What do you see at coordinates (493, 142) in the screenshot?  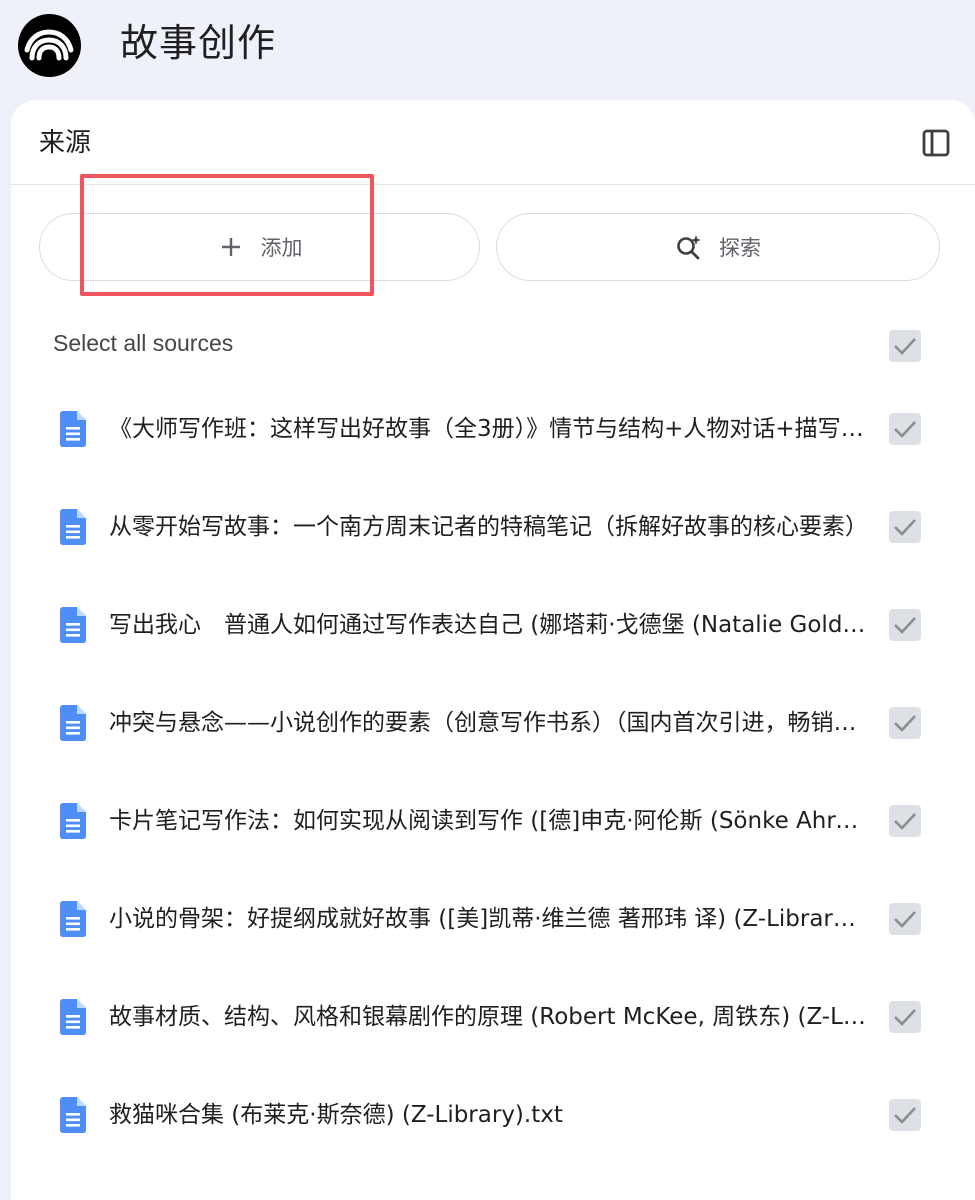 I see `panel-header: 来源` at bounding box center [493, 142].